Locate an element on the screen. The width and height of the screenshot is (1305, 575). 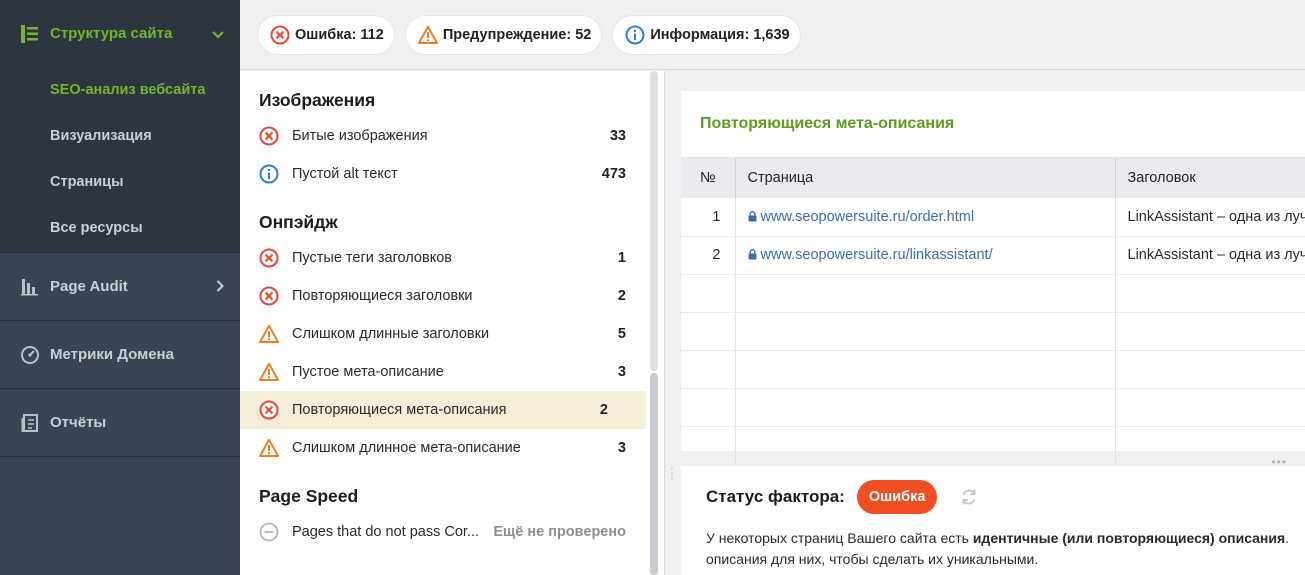
sidebar-item-visualization: Визуализация is located at coordinates (120, 136).